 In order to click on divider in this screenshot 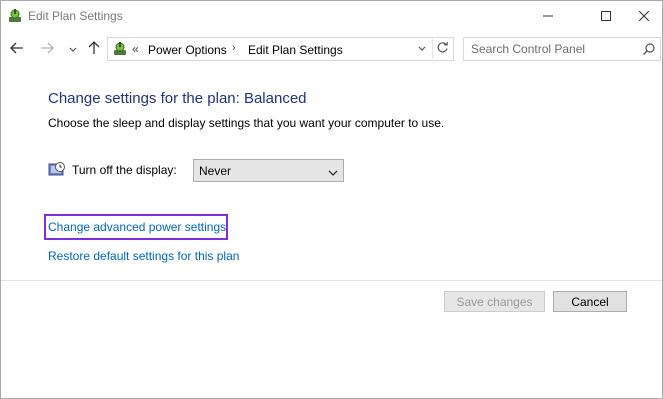, I will do `click(331, 280)`.